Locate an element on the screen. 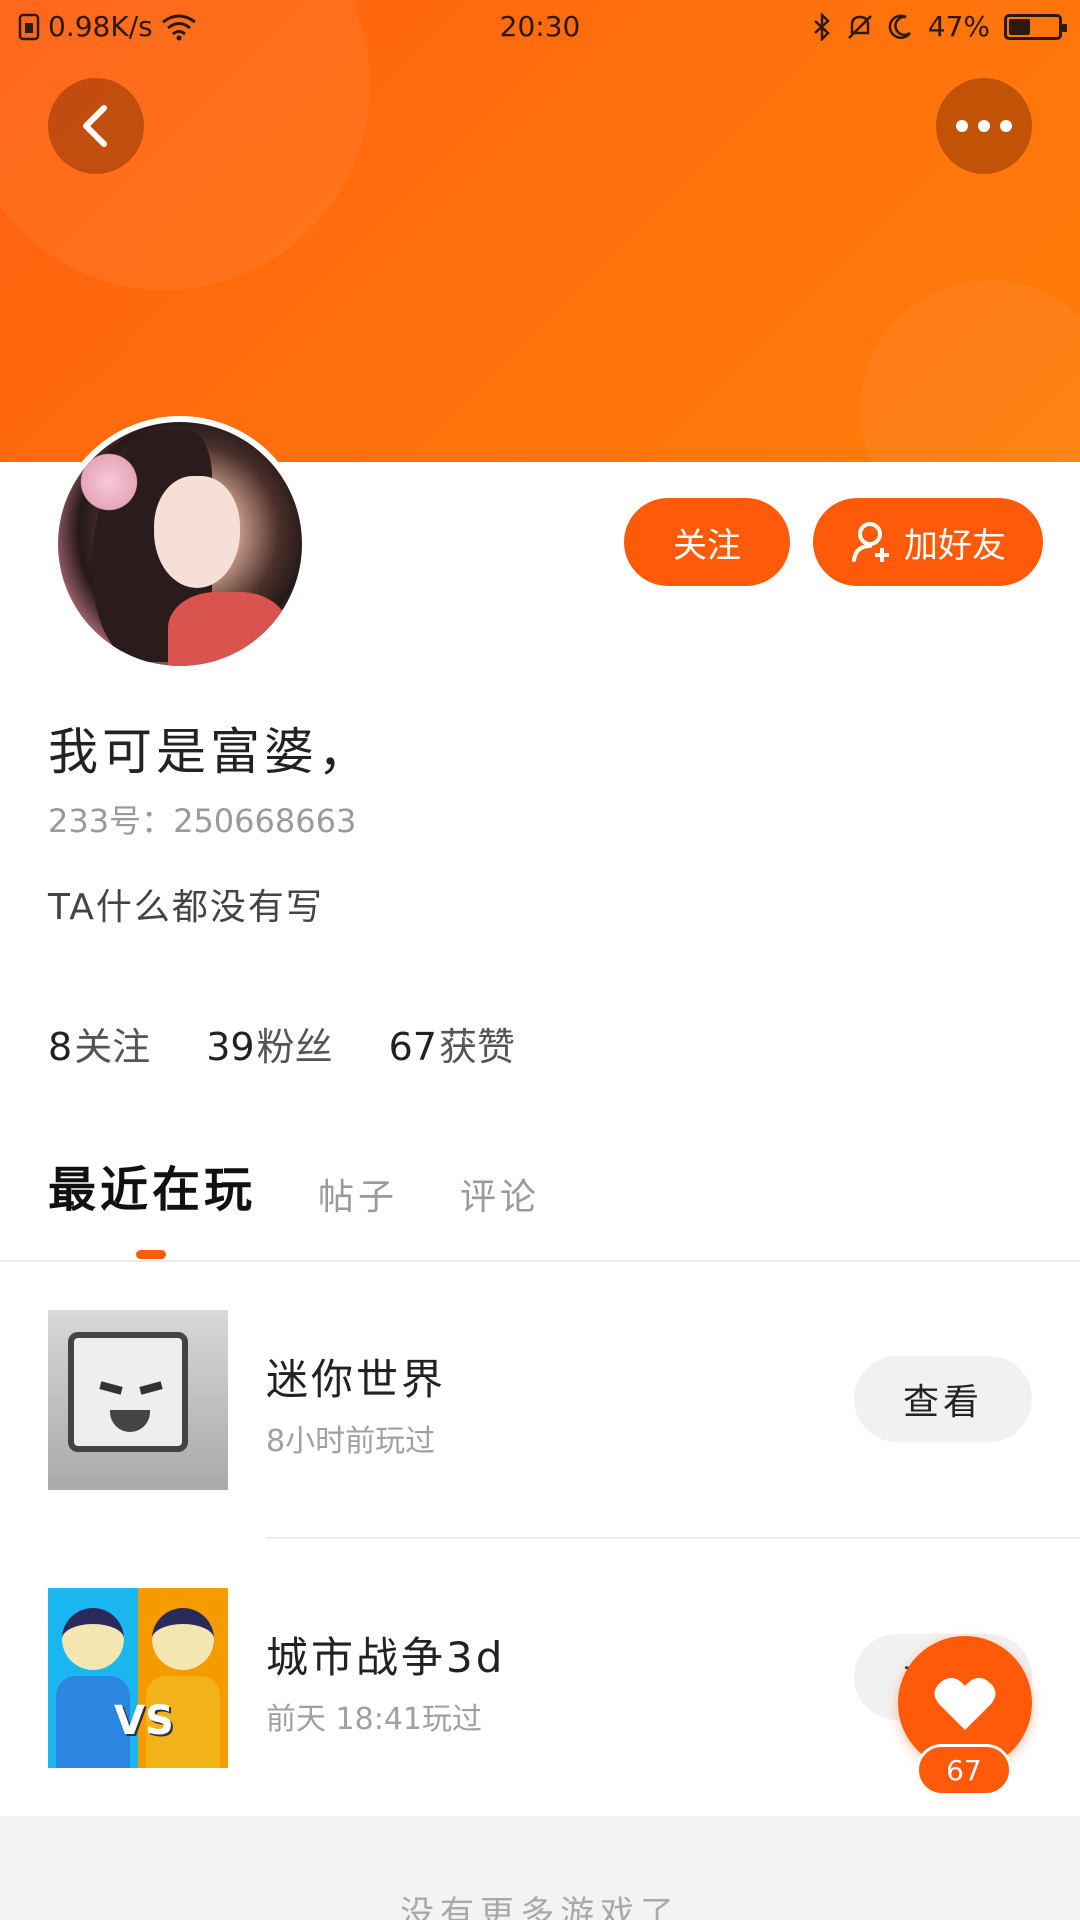  follow-button-label: 关注 is located at coordinates (707, 545).